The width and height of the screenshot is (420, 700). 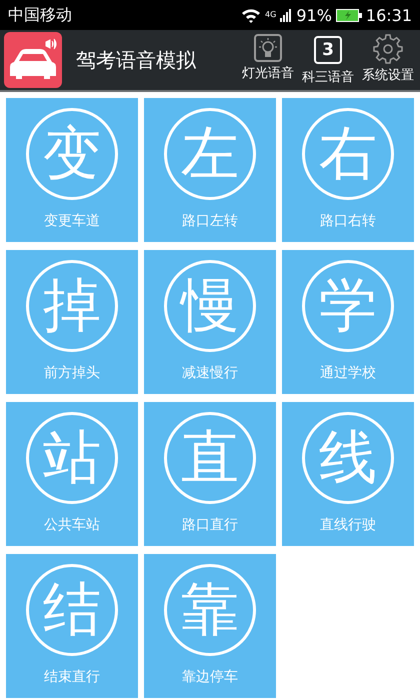 What do you see at coordinates (328, 50) in the screenshot?
I see `number-badge: 3` at bounding box center [328, 50].